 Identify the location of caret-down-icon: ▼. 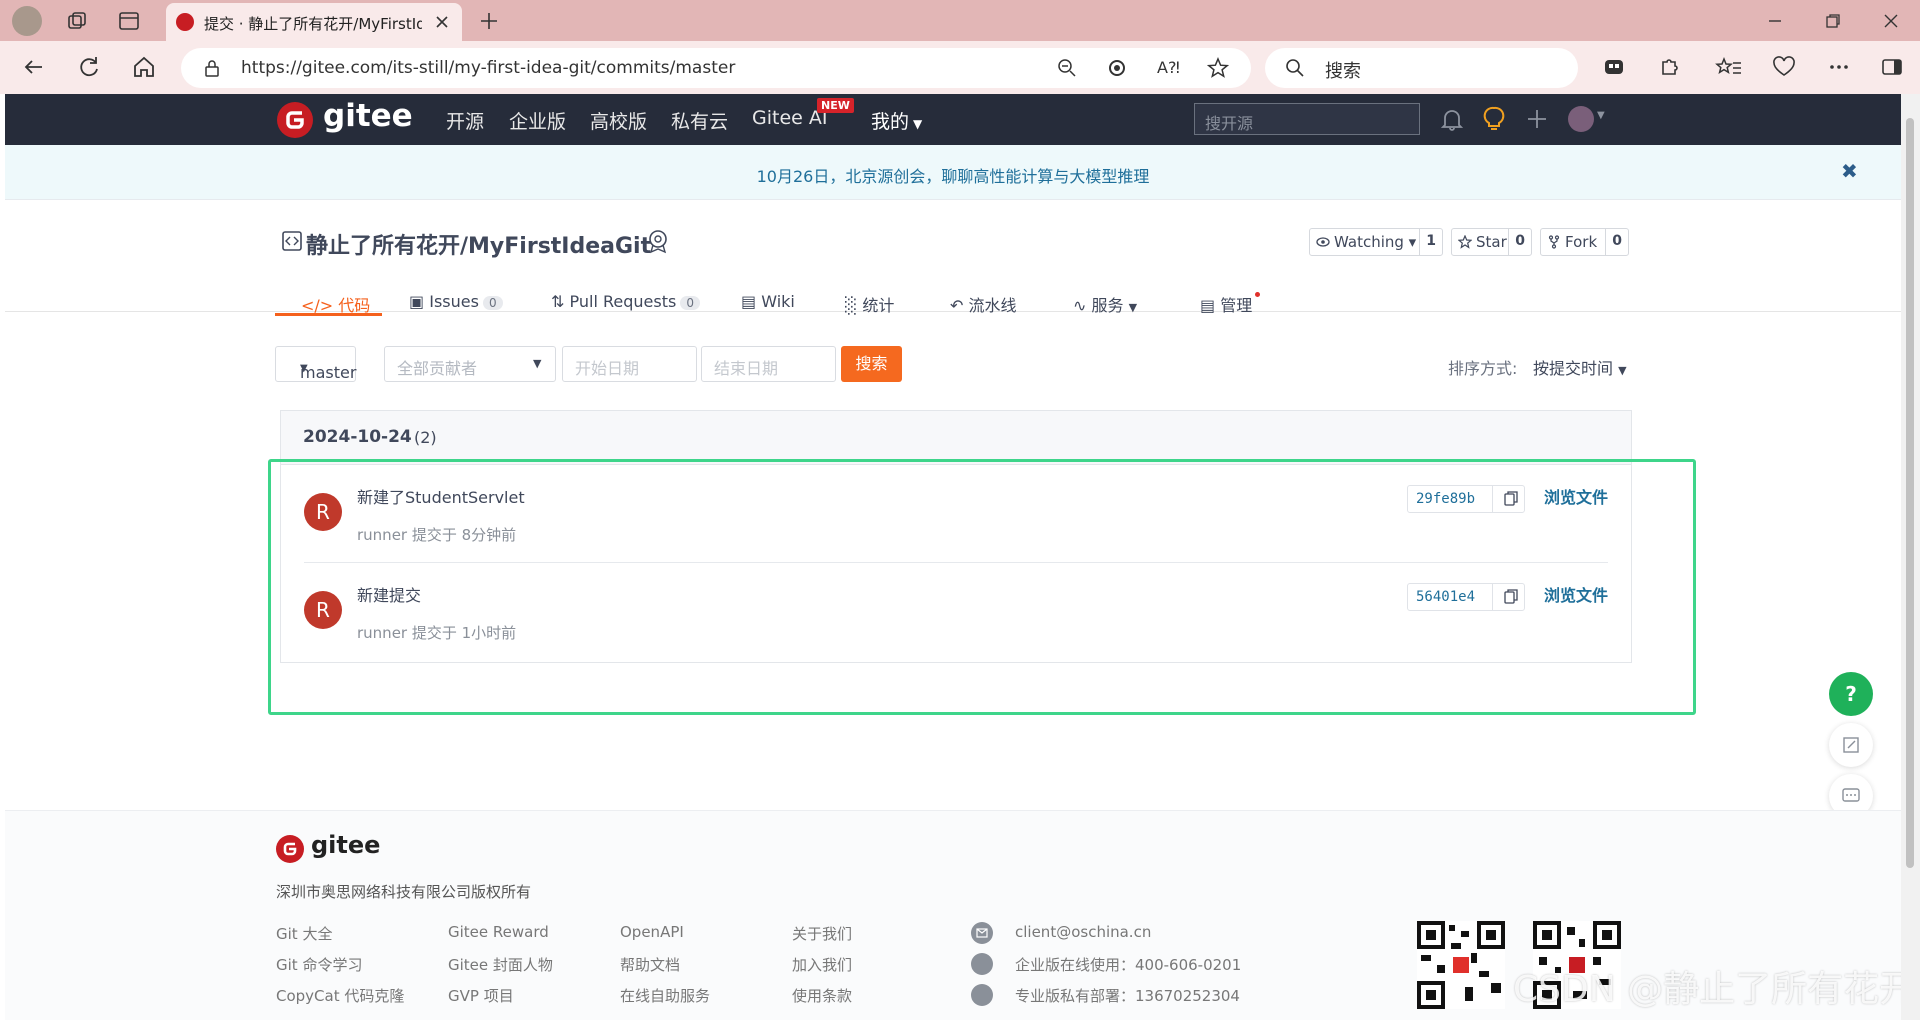
(918, 124).